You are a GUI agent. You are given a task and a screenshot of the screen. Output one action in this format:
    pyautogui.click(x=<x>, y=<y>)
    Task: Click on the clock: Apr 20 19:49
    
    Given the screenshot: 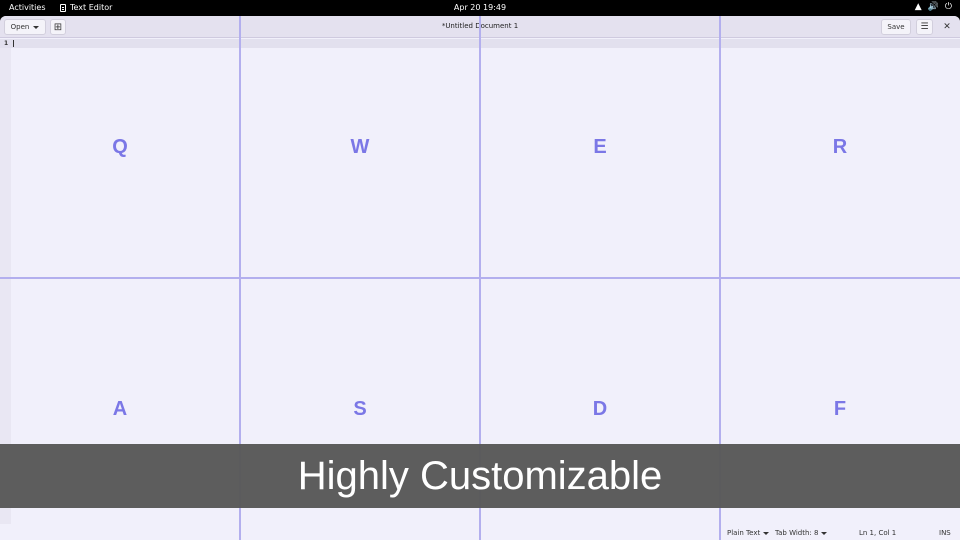 What is the action you would take?
    pyautogui.click(x=480, y=7)
    